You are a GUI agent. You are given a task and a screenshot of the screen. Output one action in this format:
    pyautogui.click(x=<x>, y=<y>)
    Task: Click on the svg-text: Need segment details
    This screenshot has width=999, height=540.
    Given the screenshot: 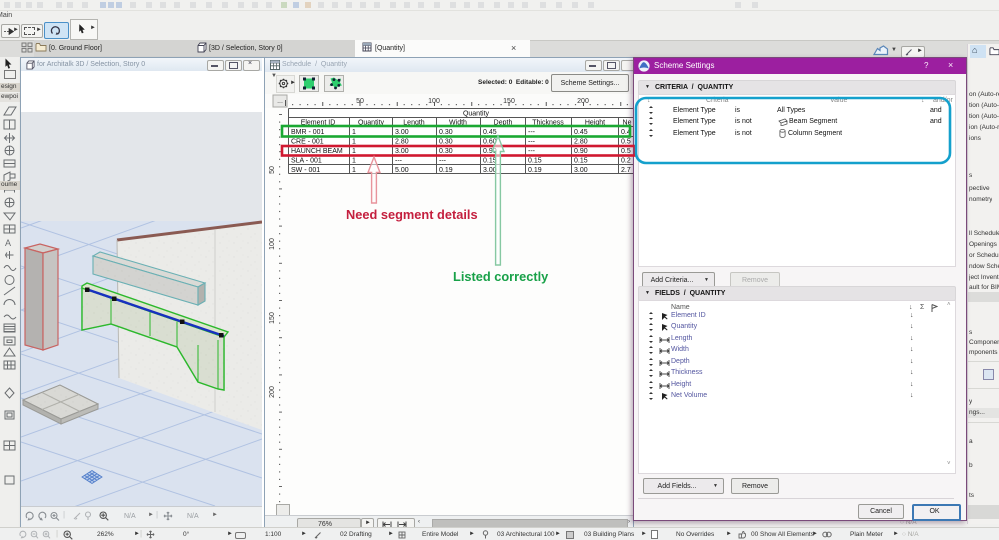 What is the action you would take?
    pyautogui.click(x=412, y=214)
    